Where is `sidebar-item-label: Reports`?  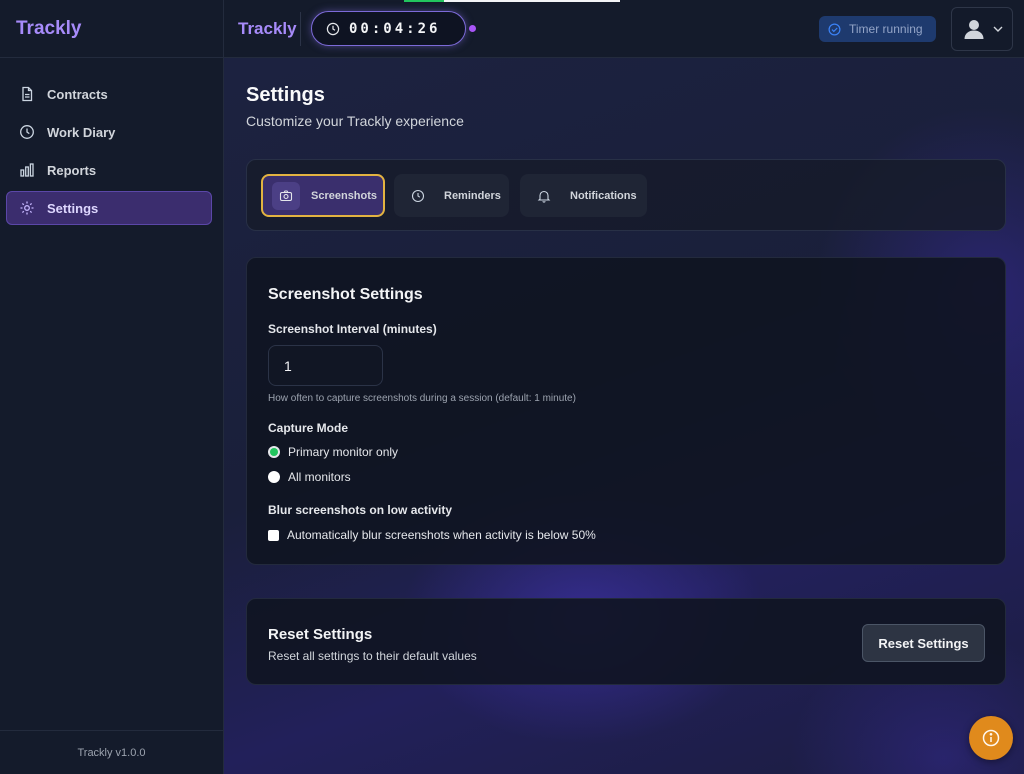 sidebar-item-label: Reports is located at coordinates (72, 170).